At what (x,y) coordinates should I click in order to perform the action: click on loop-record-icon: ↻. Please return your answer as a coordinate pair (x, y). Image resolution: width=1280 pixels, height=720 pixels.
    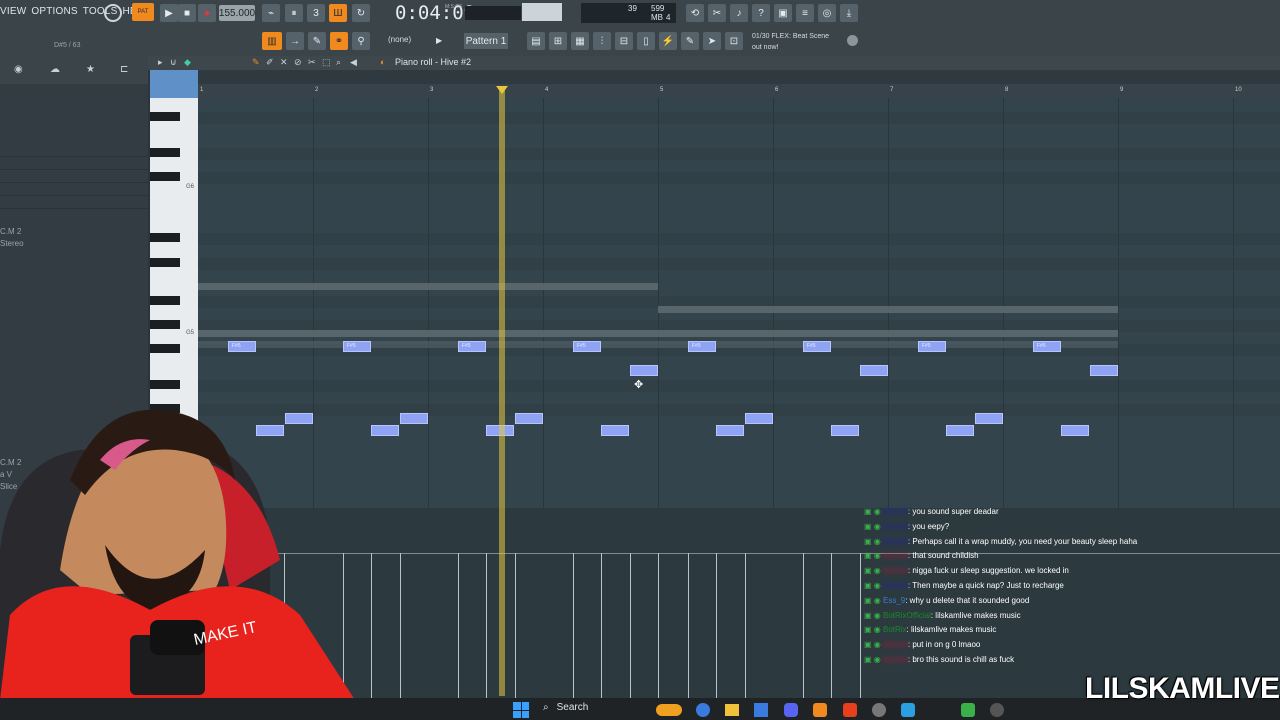
    Looking at the image, I should click on (361, 13).